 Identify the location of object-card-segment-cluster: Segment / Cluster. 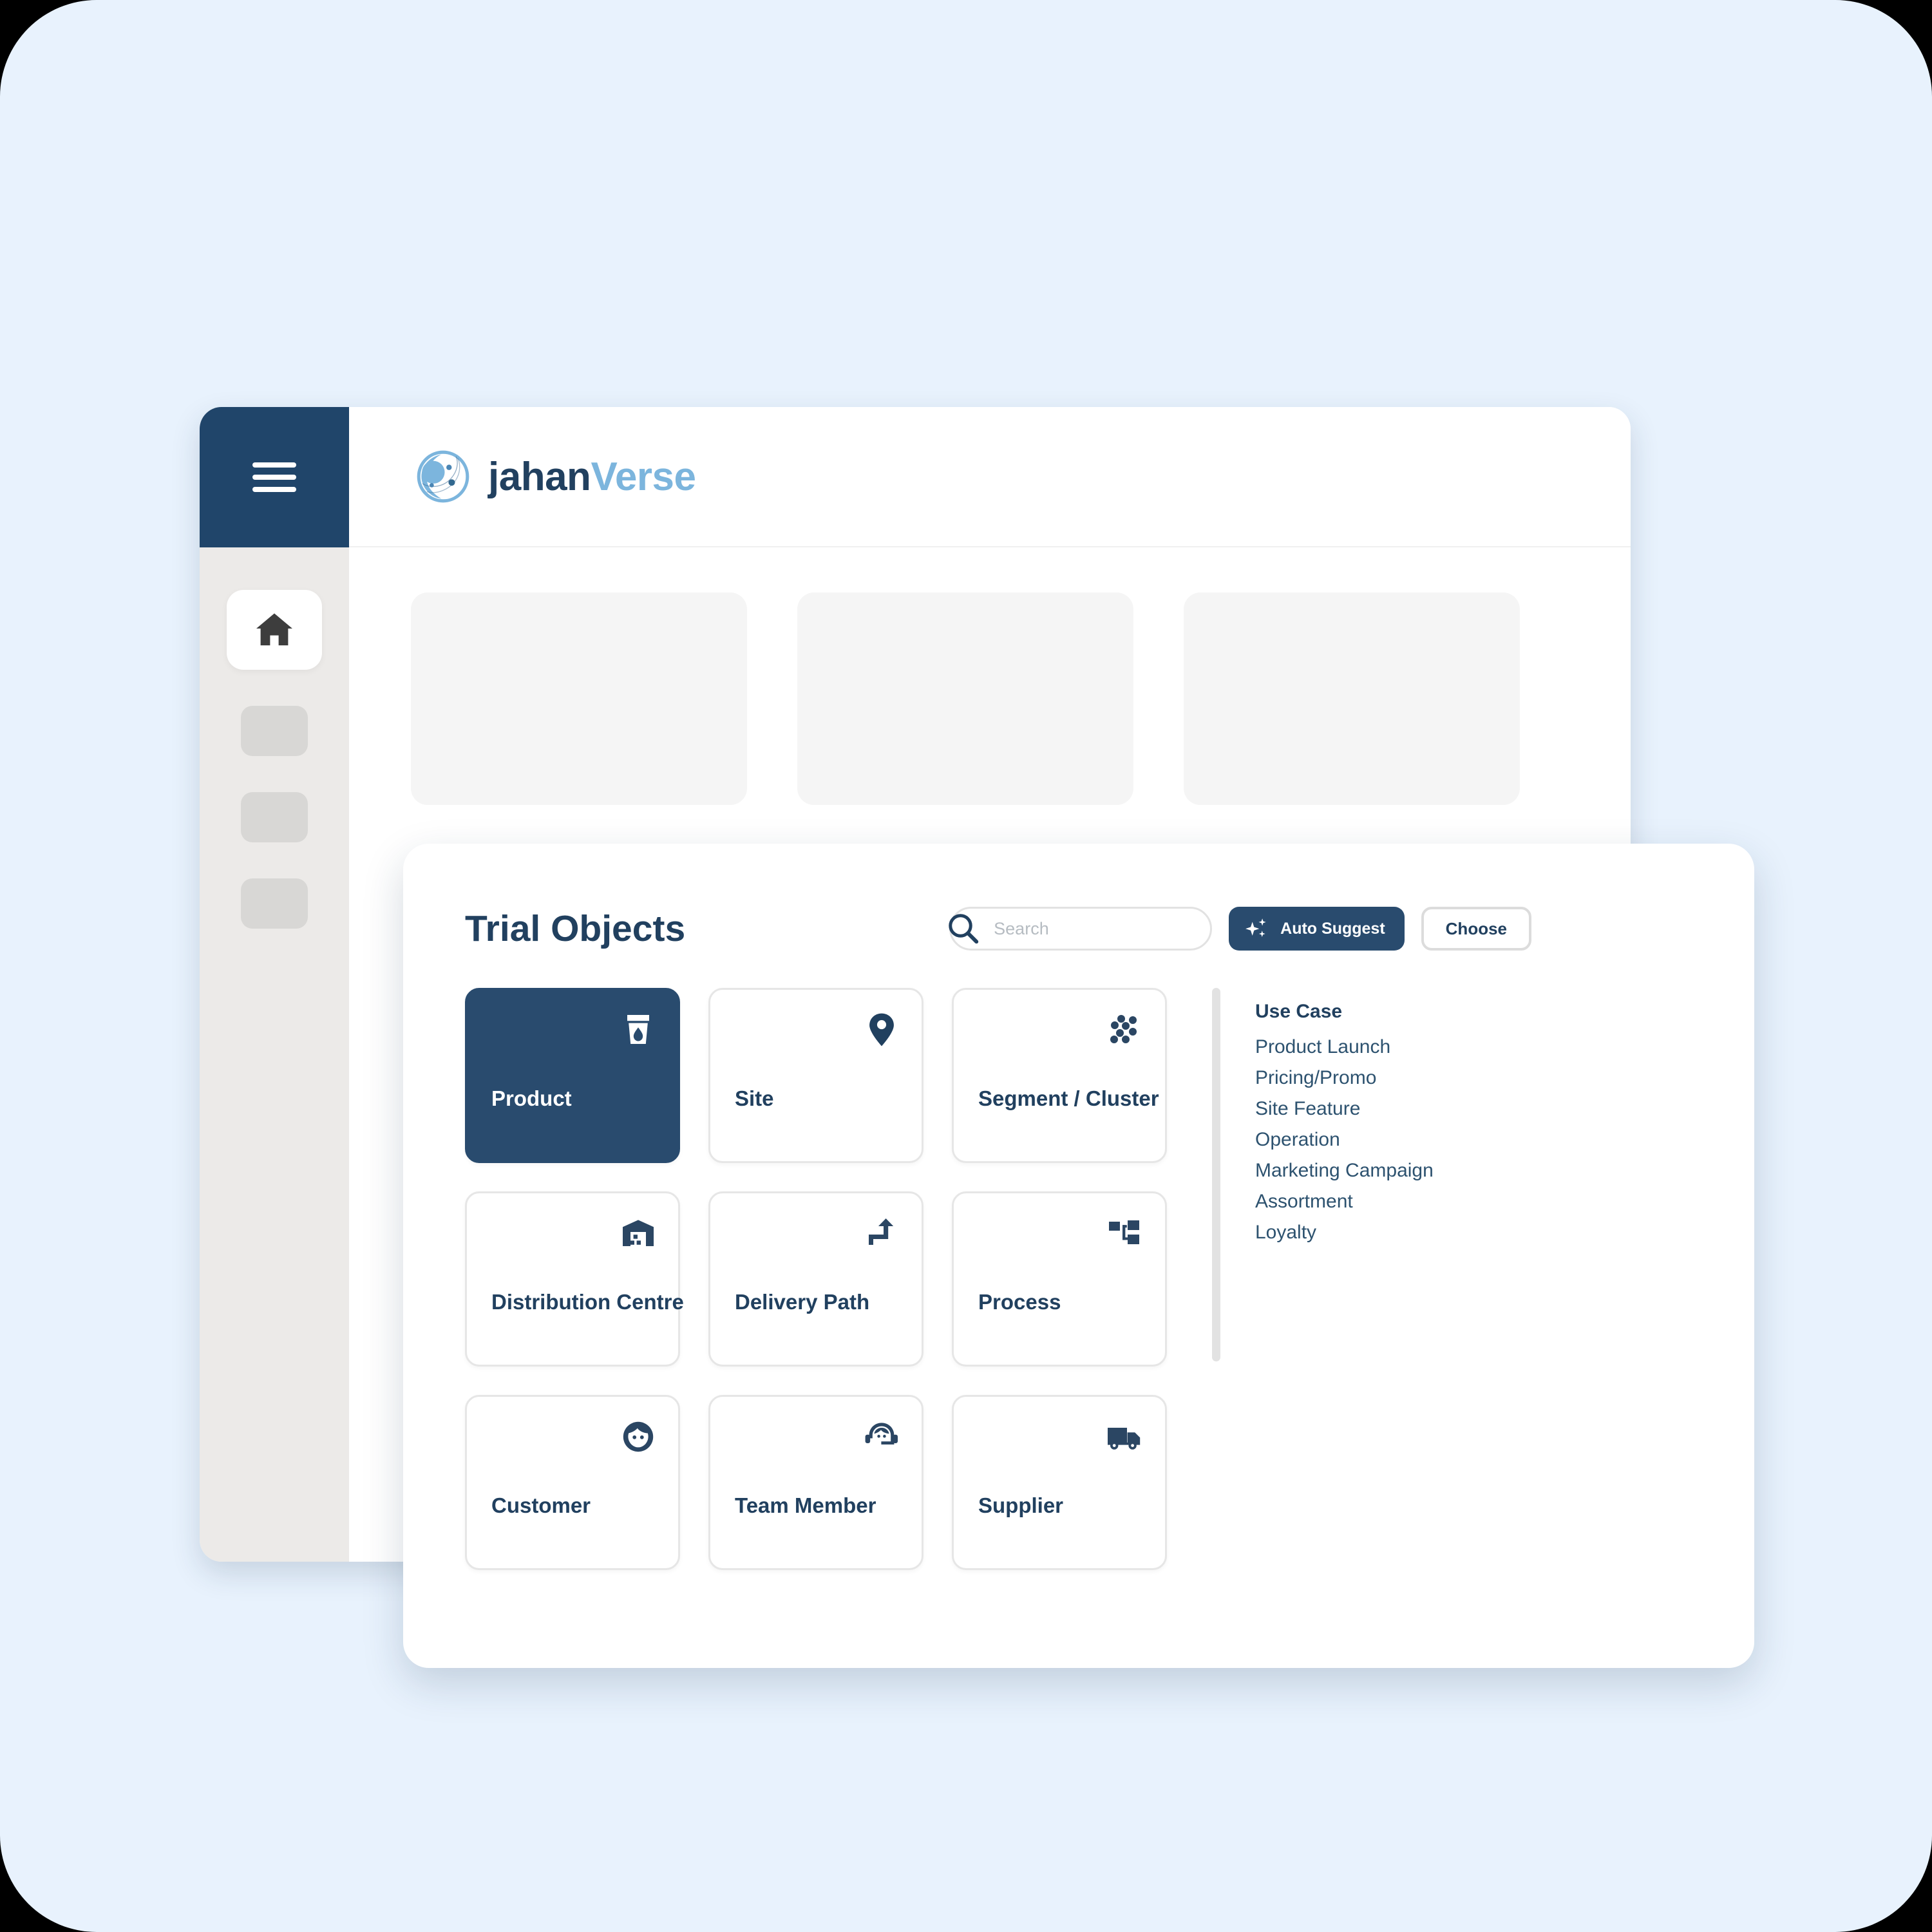
(1060, 1075).